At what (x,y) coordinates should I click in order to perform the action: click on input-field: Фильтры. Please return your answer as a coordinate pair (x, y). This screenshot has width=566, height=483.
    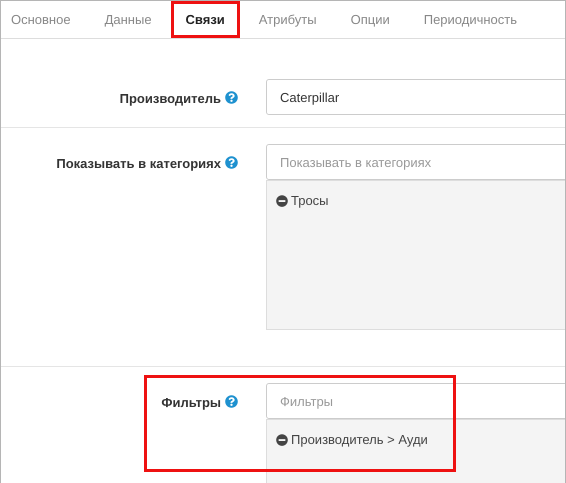
    Looking at the image, I should click on (415, 401).